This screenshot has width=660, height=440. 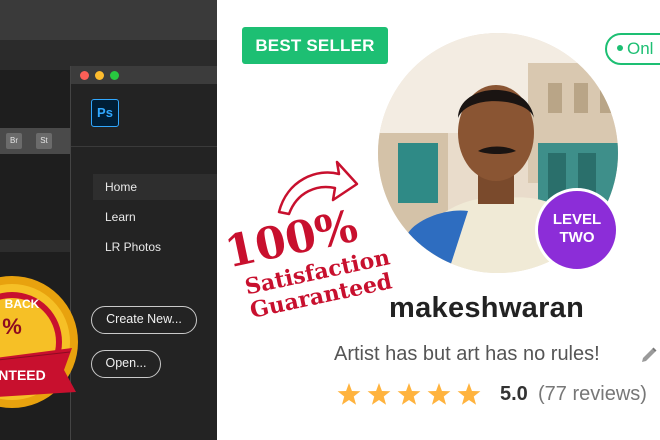 What do you see at coordinates (592, 394) in the screenshot?
I see `review-count: (77 reviews)` at bounding box center [592, 394].